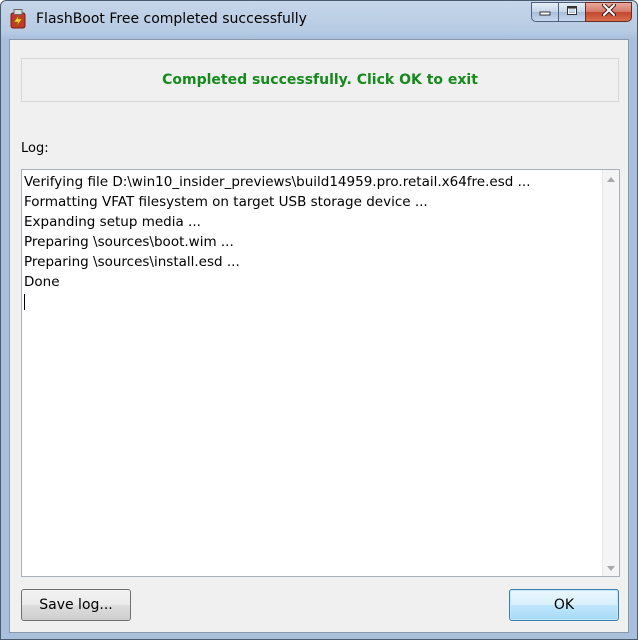  I want to click on close-button, so click(608, 12).